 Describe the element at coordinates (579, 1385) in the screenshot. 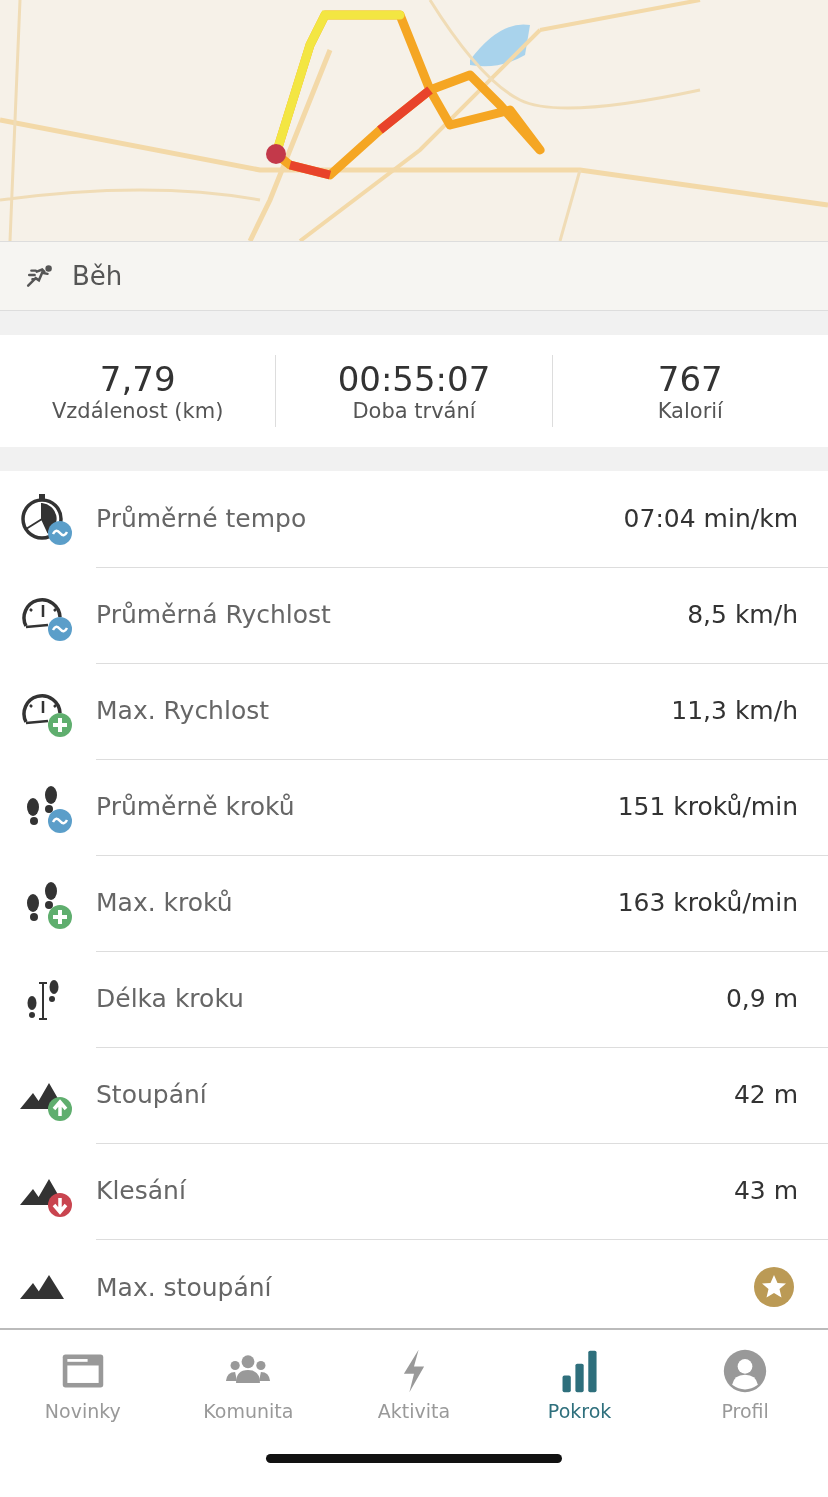

I see `tab: Pokrok` at that location.